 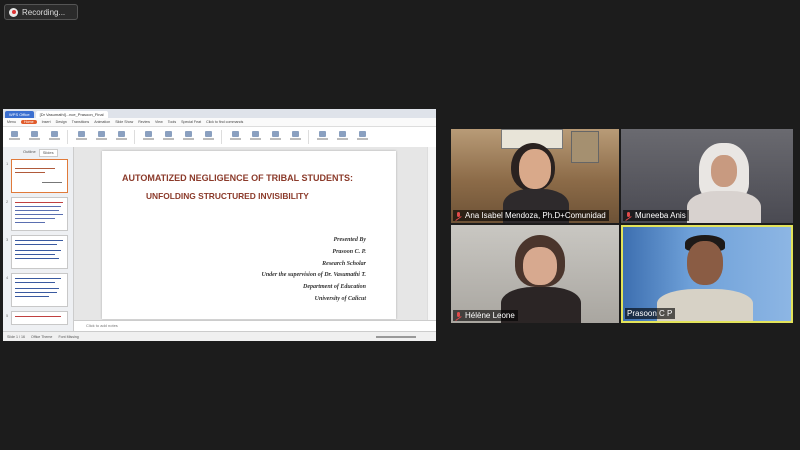 What do you see at coordinates (37, 214) in the screenshot?
I see `slide-thumbnail: 2` at bounding box center [37, 214].